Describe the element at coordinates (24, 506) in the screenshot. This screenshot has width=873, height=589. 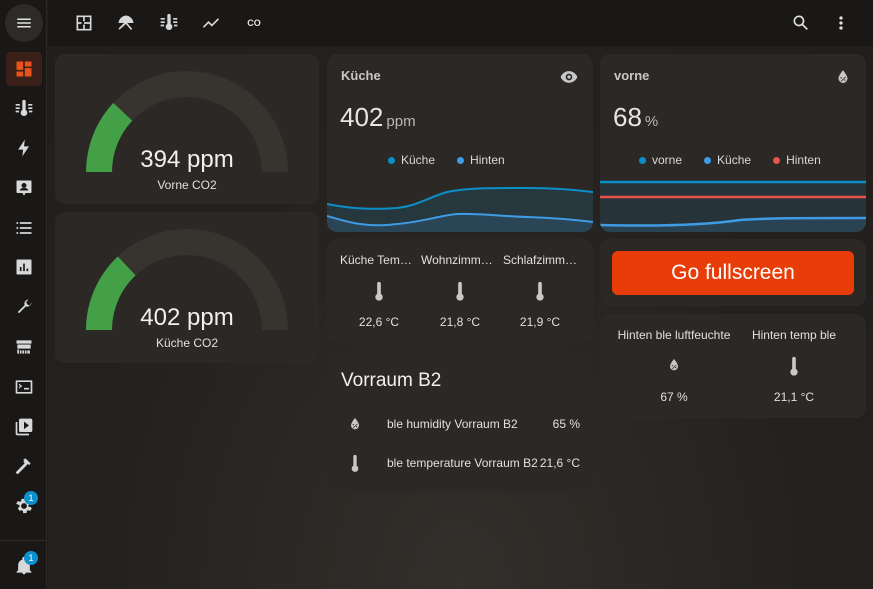
I see `sidebar-item-settings: 1` at that location.